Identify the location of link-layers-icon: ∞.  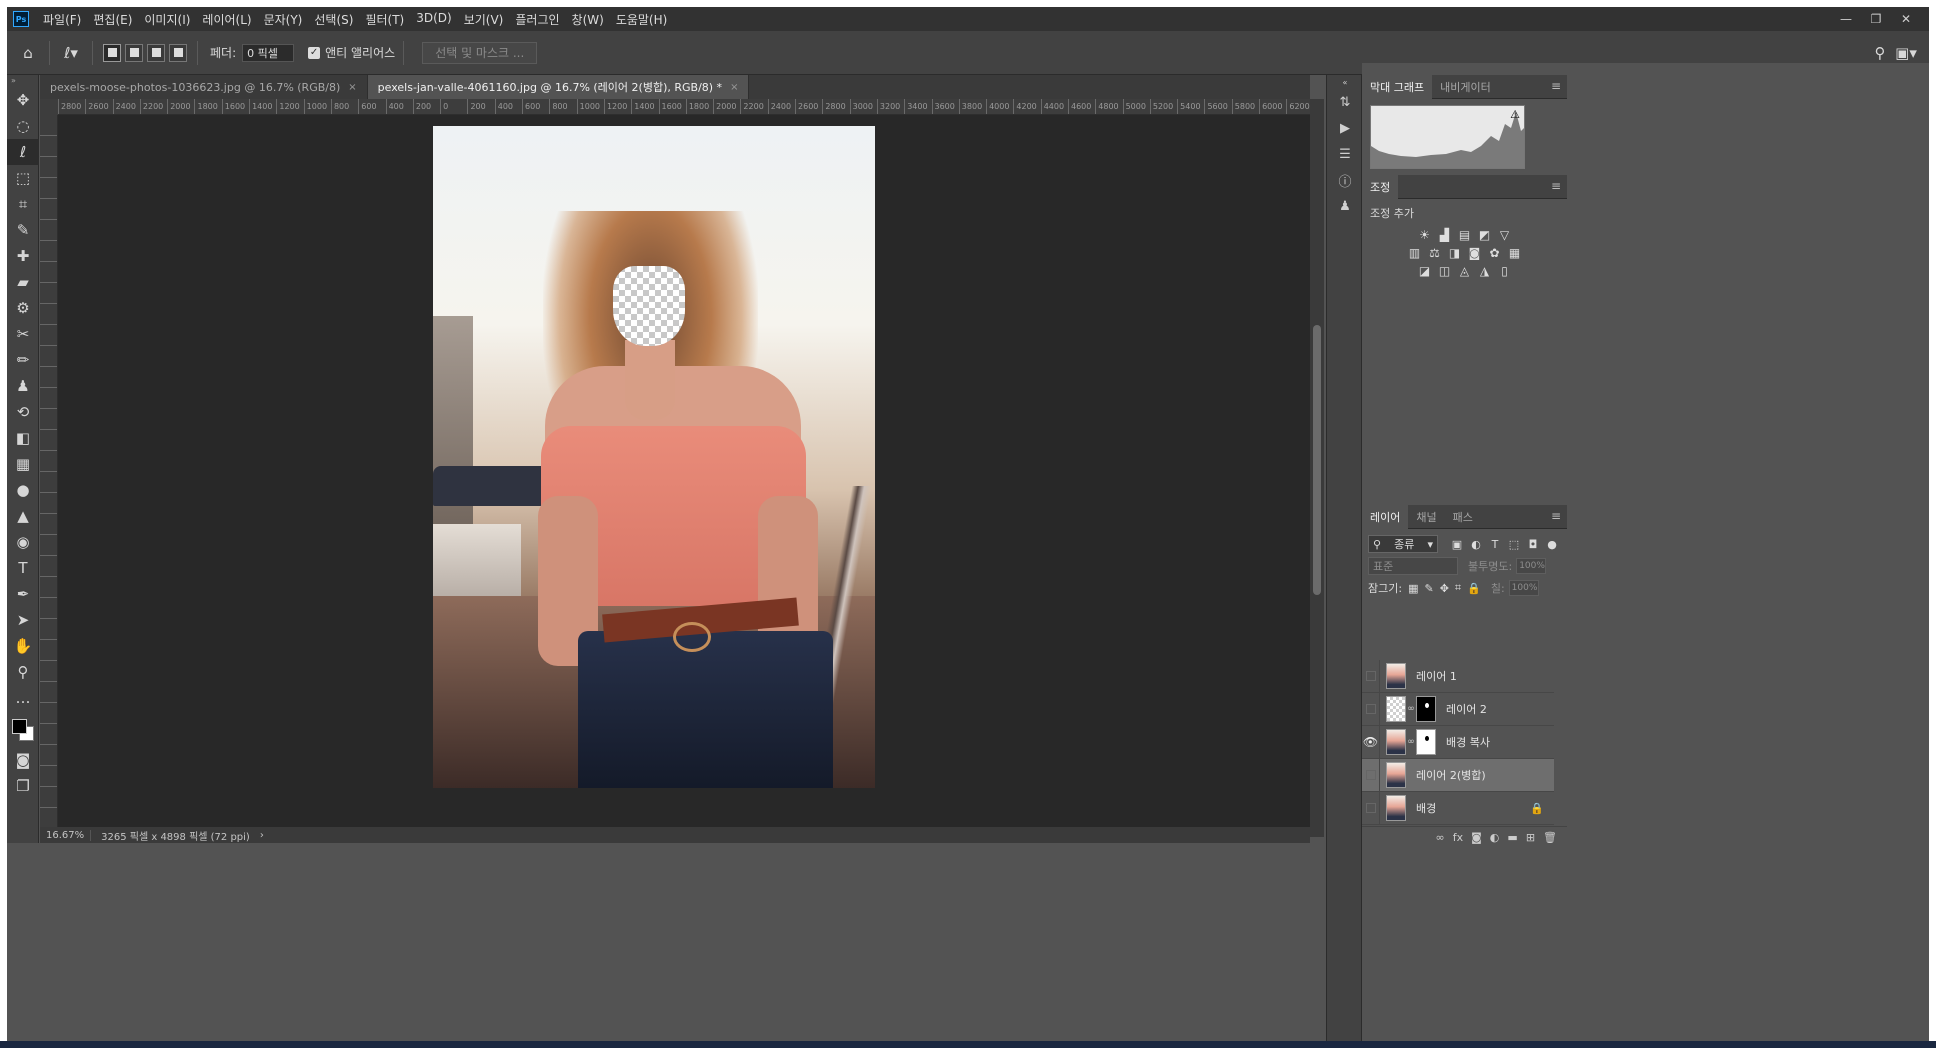
(1440, 837).